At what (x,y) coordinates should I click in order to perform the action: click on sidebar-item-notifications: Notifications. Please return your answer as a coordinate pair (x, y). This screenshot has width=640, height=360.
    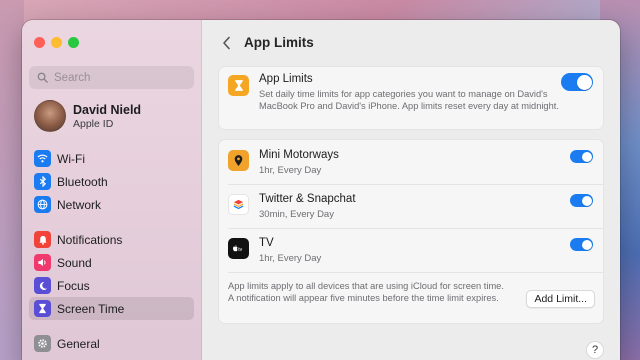
    Looking at the image, I should click on (111, 239).